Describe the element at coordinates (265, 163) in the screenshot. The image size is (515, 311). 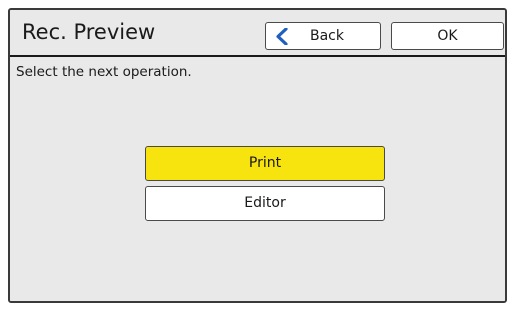
I see `print-button: Print` at that location.